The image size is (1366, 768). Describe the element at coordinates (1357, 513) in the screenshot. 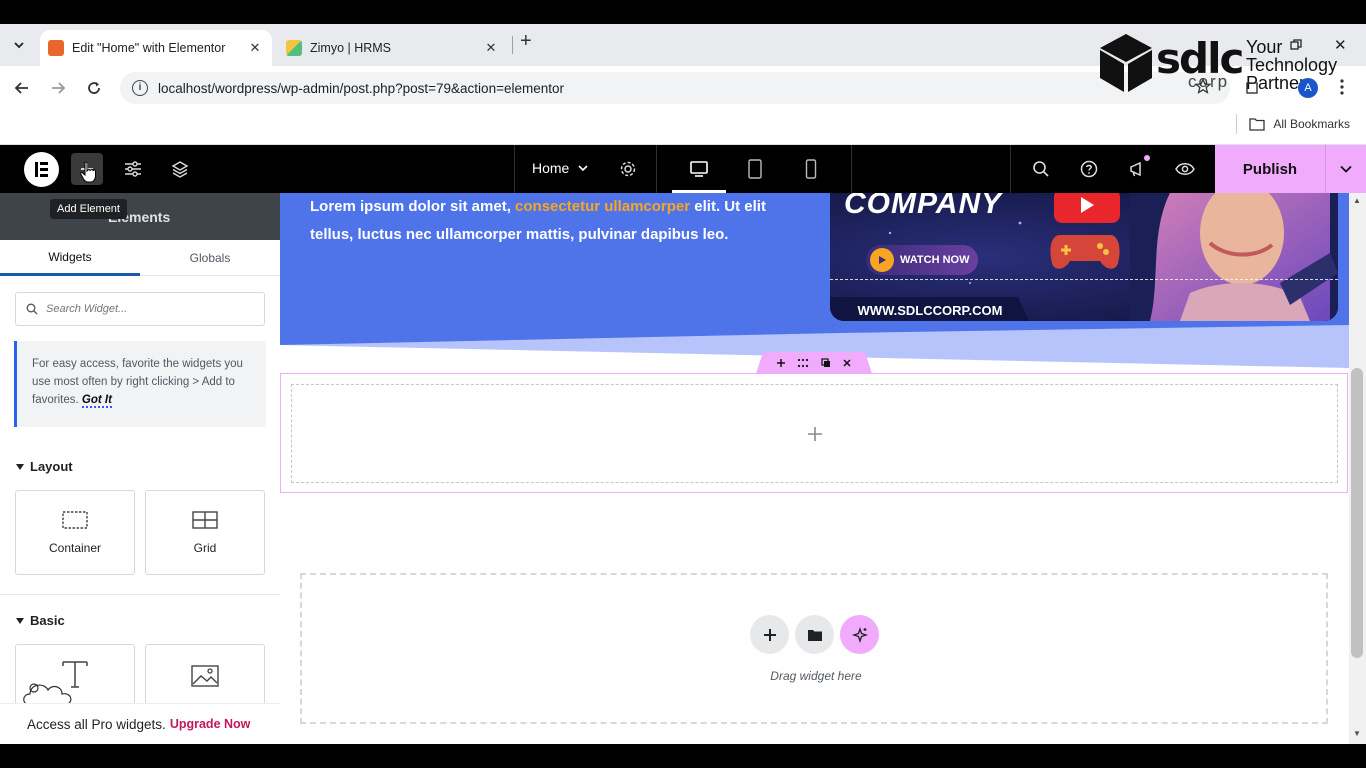

I see `canvas-scroll-thumb` at that location.